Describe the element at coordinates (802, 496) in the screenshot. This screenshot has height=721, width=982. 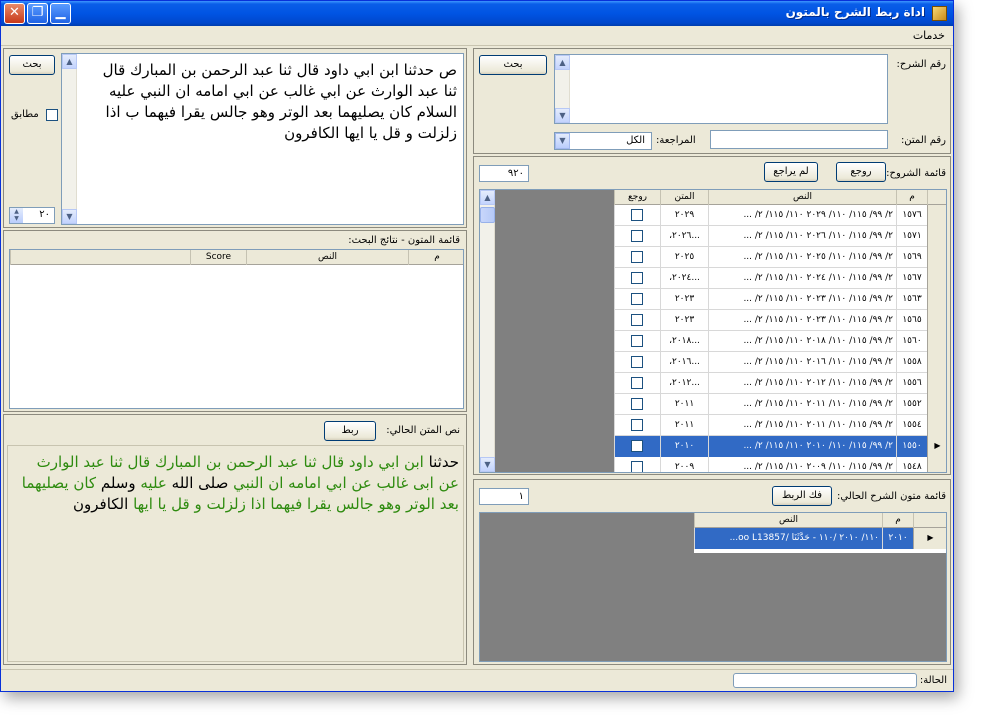
I see `unlink-button: فك الربط` at that location.